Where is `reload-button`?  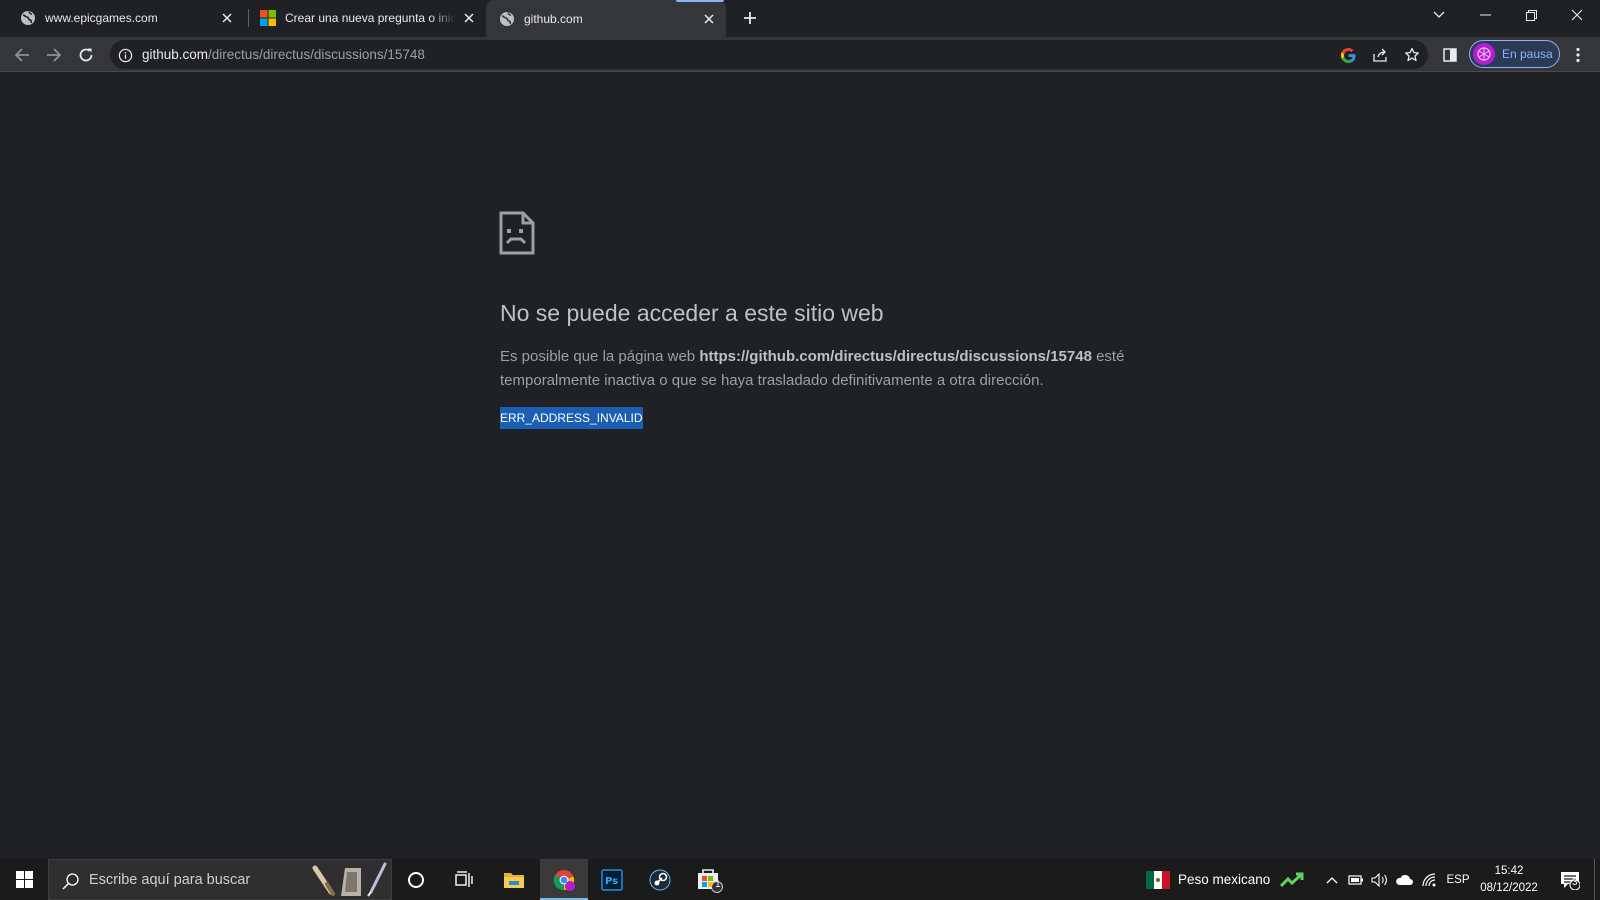 reload-button is located at coordinates (86, 55).